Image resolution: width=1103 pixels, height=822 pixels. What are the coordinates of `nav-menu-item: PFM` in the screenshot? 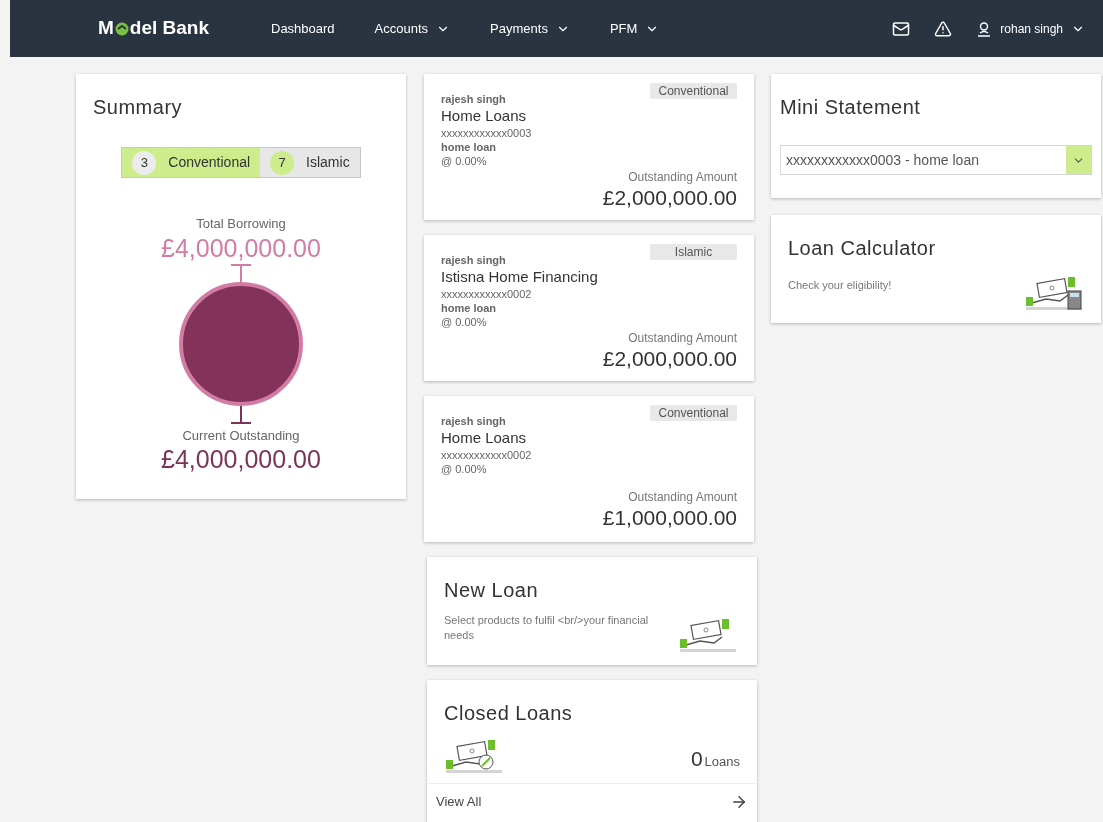 It's located at (634, 28).